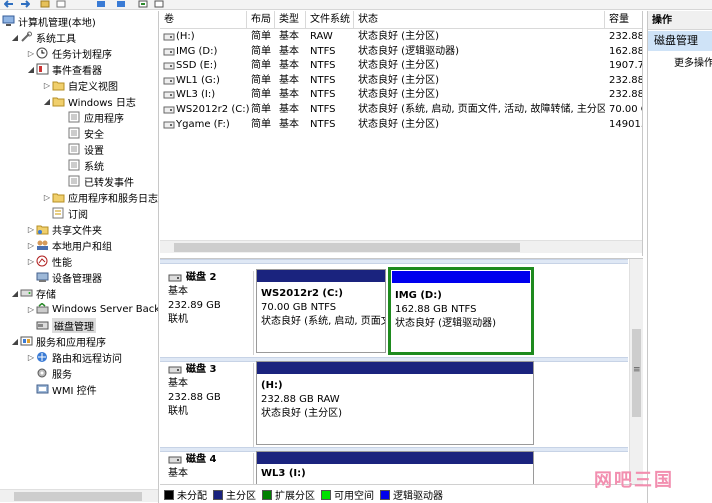 This screenshot has width=712, height=503. I want to click on disk-2-label: 磁盘 2 基本 232.89 GB 联机, so click(208, 313).